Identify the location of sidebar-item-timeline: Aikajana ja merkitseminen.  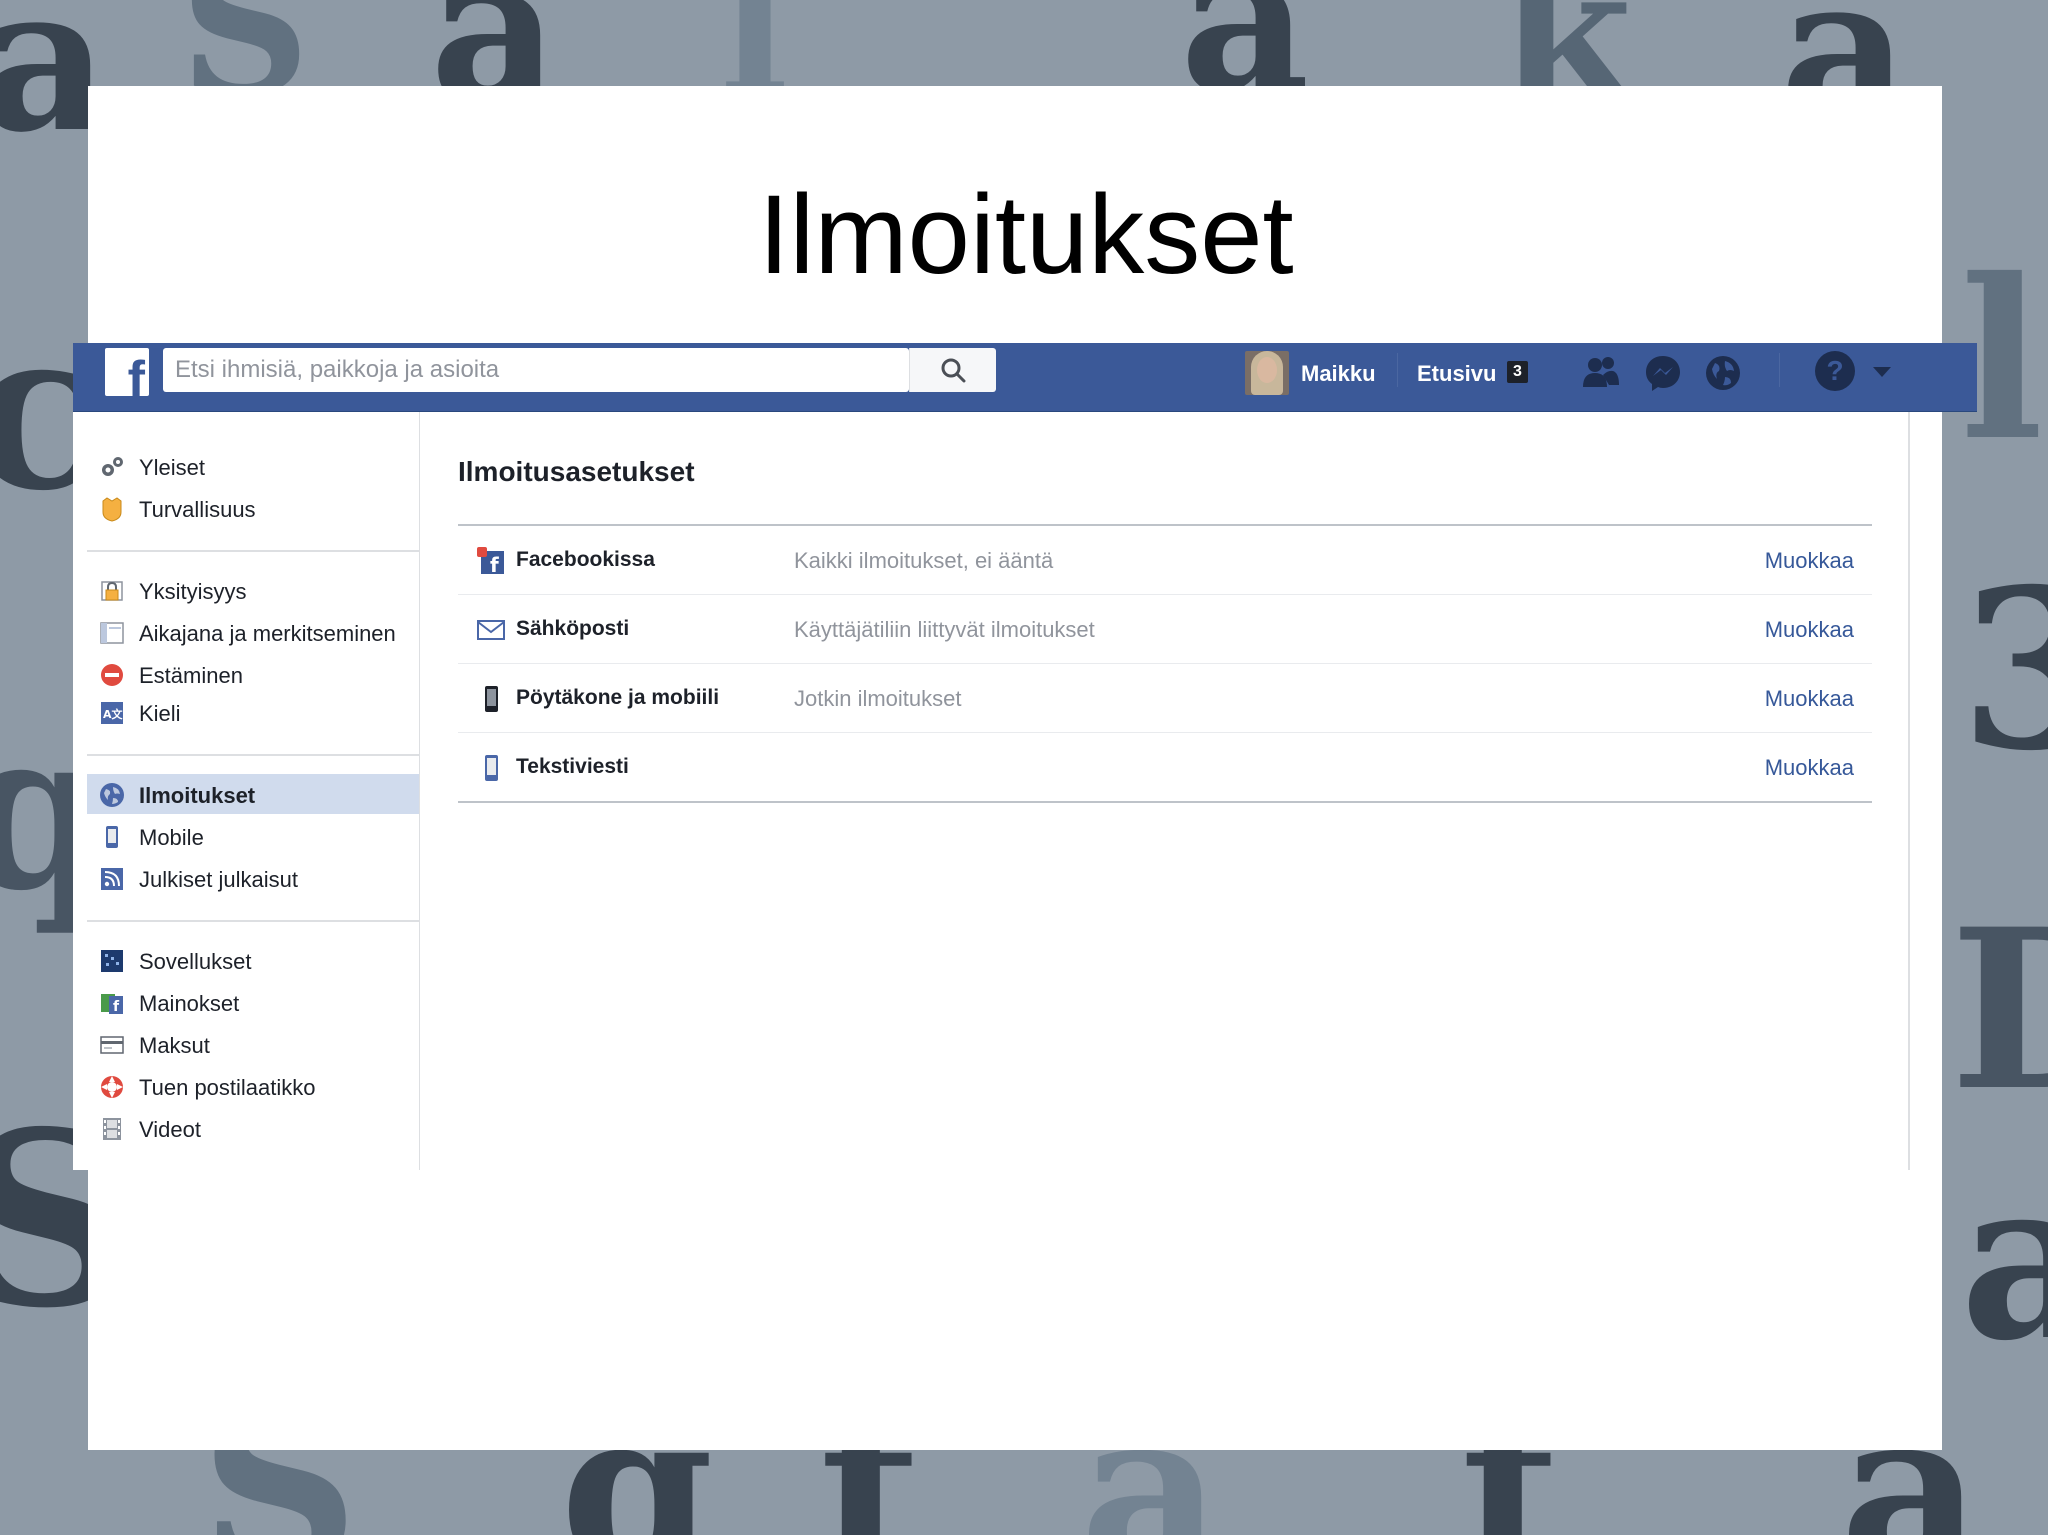
(253, 632).